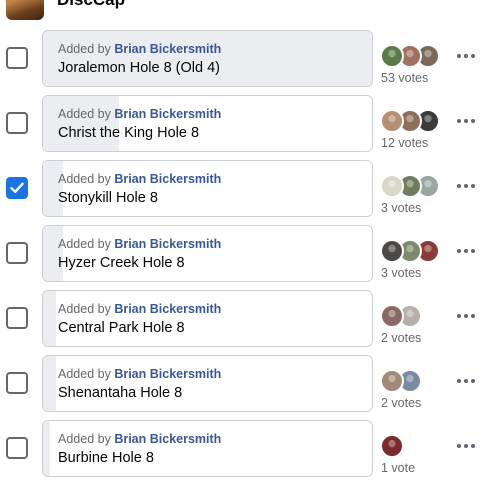 The width and height of the screenshot is (491, 484). What do you see at coordinates (245, 12) in the screenshot?
I see `group-header: DiscCap` at bounding box center [245, 12].